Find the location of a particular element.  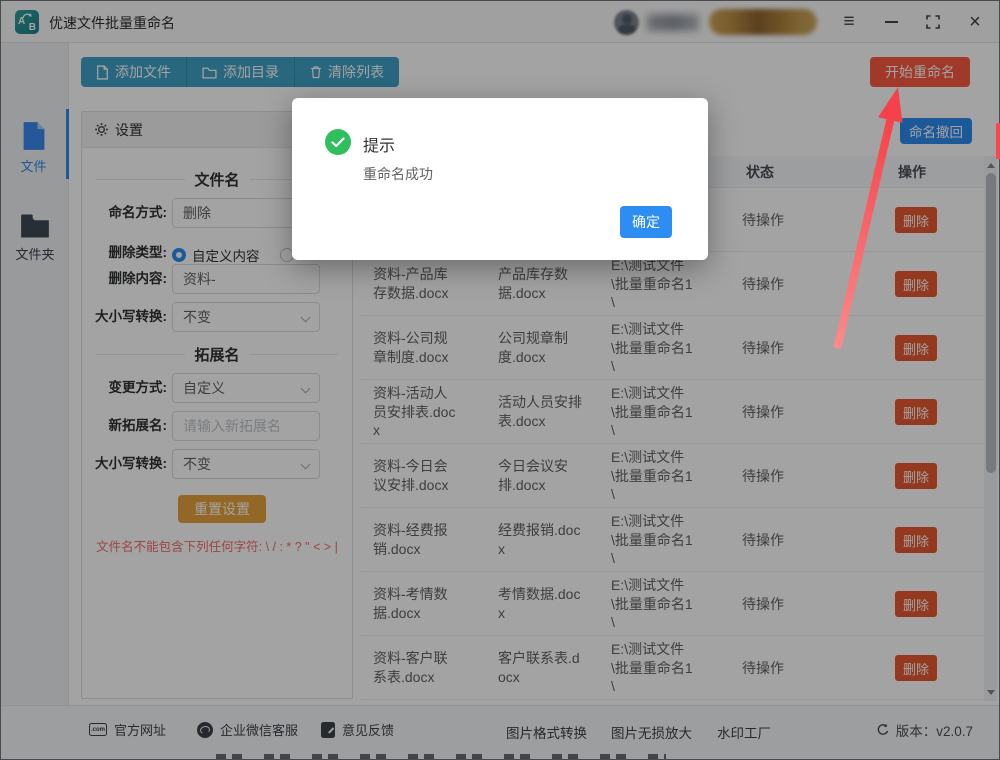

red-edge-sliver is located at coordinates (998, 141).